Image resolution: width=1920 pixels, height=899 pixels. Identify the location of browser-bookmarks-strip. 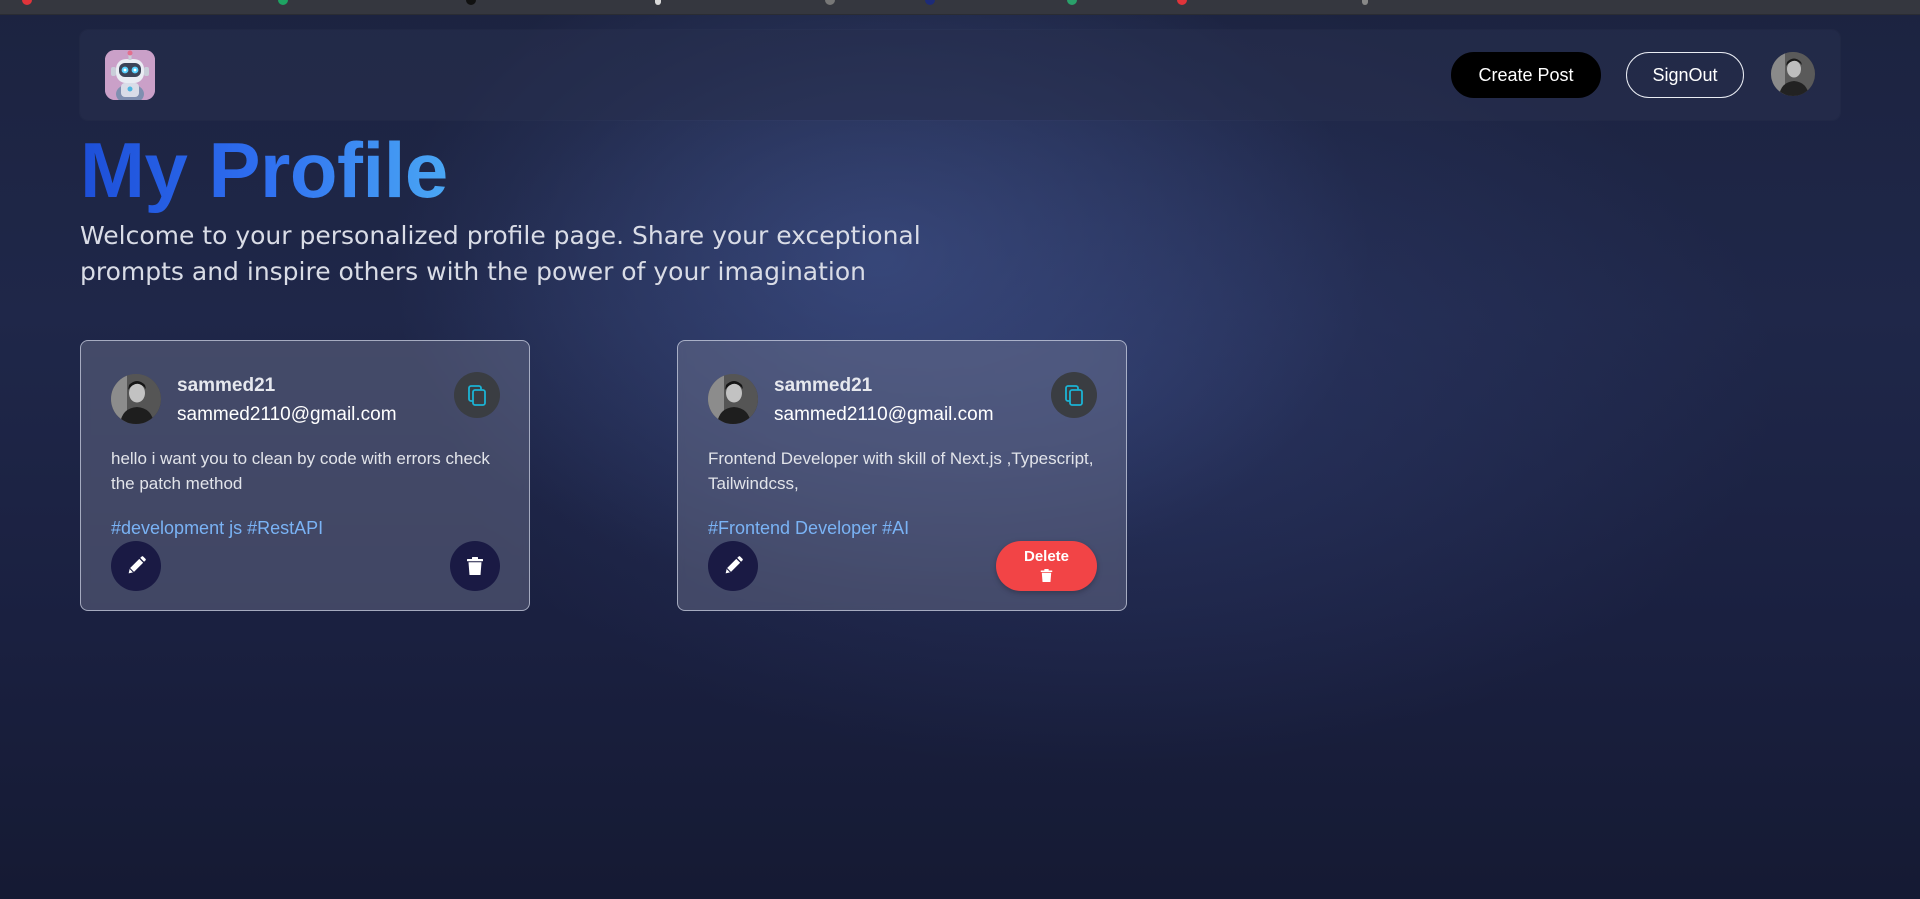
(960, 7).